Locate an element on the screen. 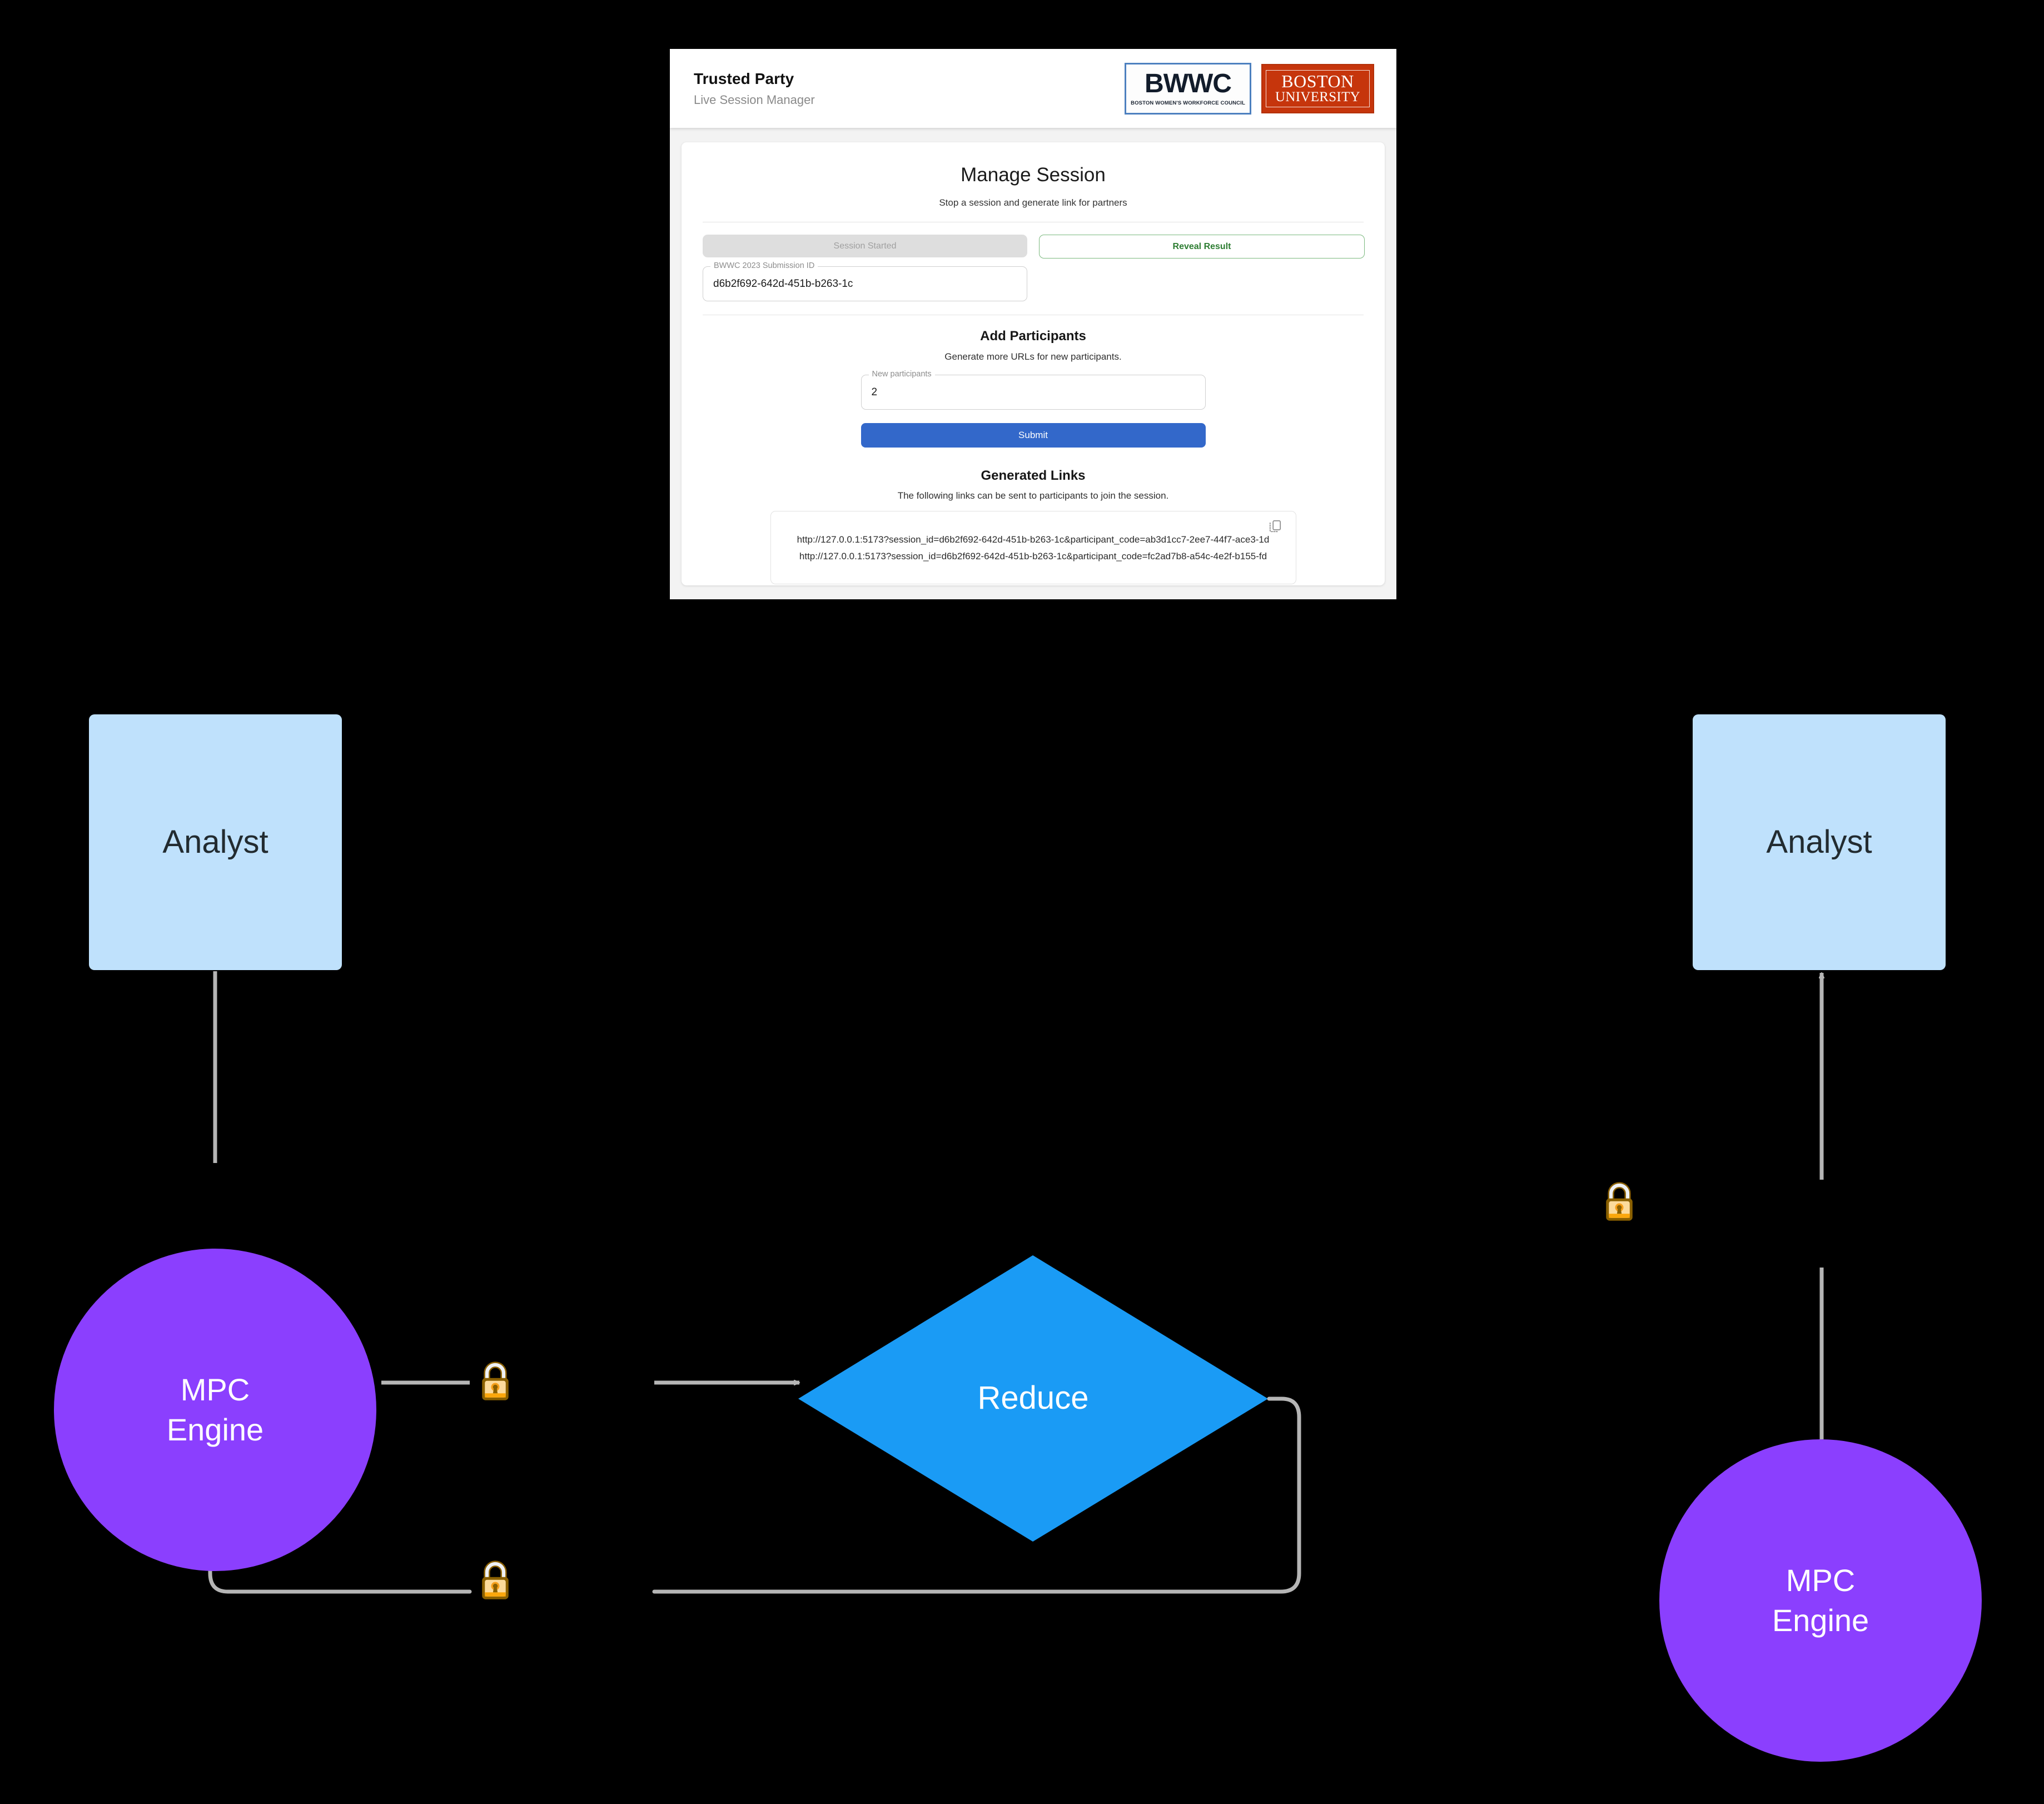  session-right-column: Reveal Result is located at coordinates (1202, 247).